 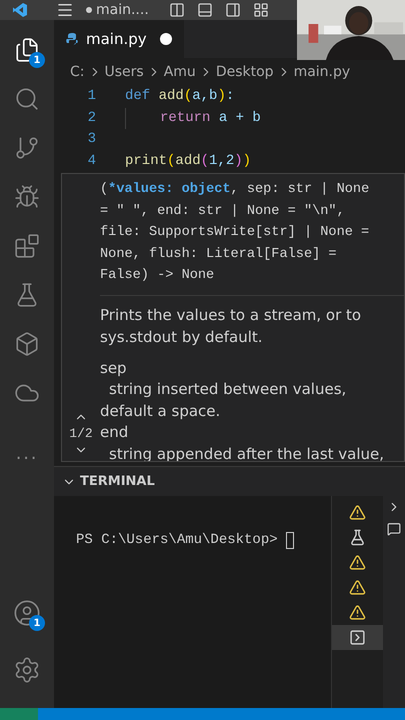 What do you see at coordinates (20, 10) in the screenshot?
I see `logo-icon` at bounding box center [20, 10].